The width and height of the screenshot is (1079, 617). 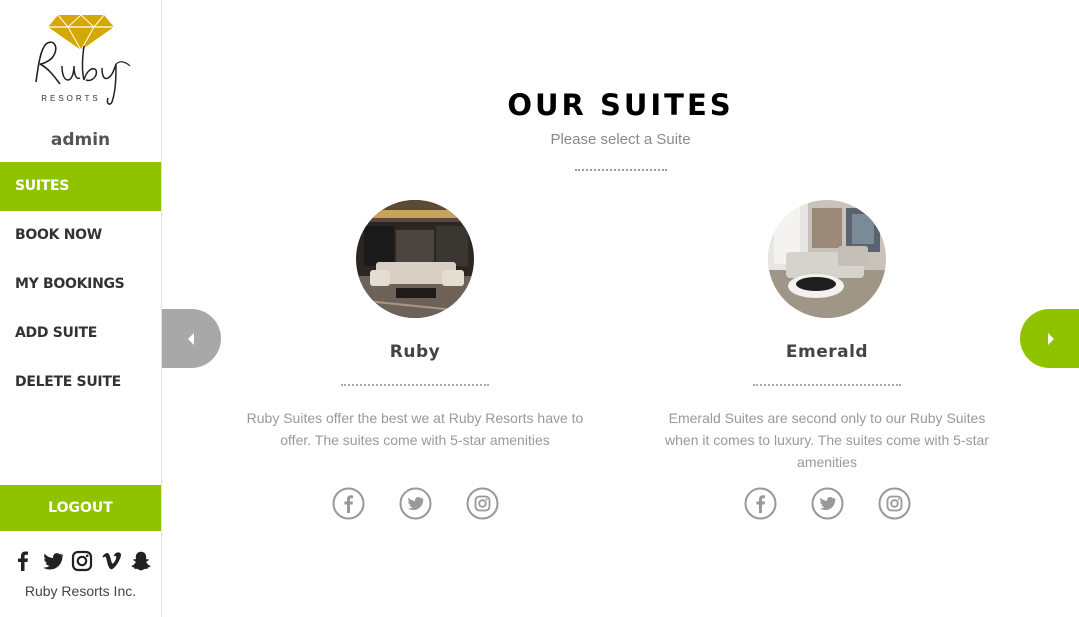 I want to click on logo-tagline: RESORTS, so click(x=71, y=98).